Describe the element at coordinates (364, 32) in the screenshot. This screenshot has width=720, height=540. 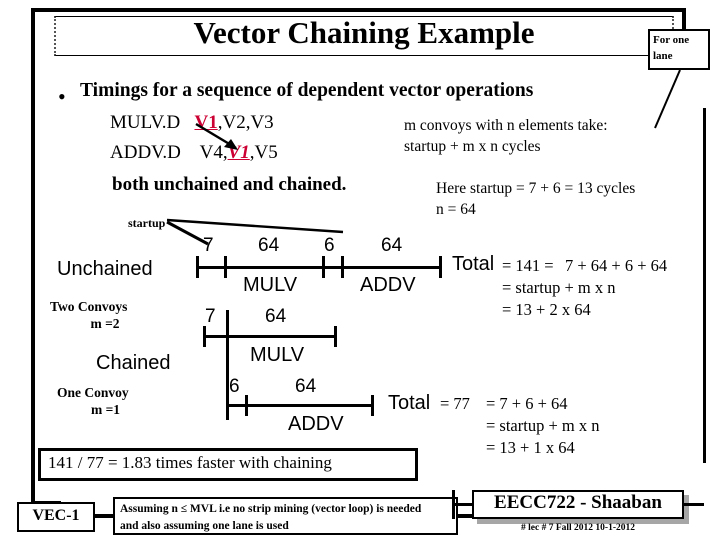
I see `page-title: Vector Chaining Example` at that location.